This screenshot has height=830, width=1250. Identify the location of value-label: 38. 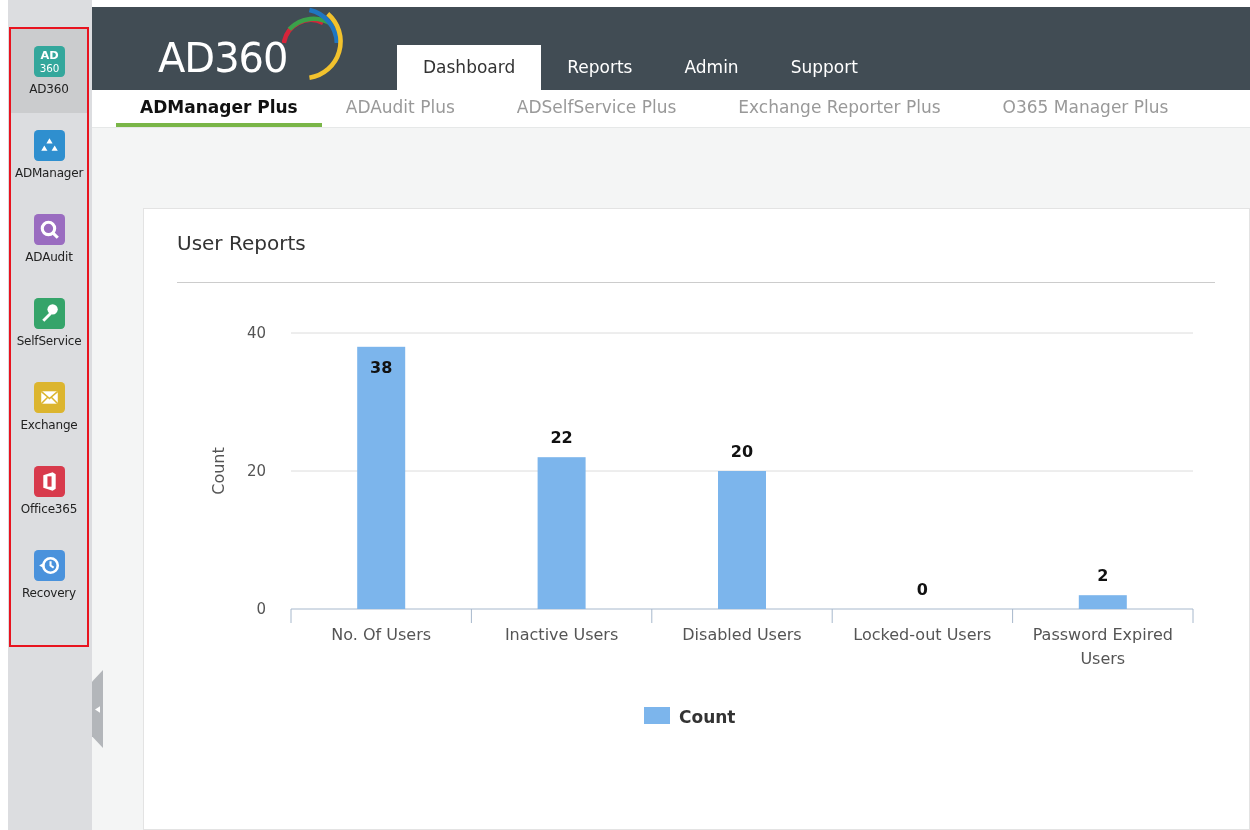
(381, 367).